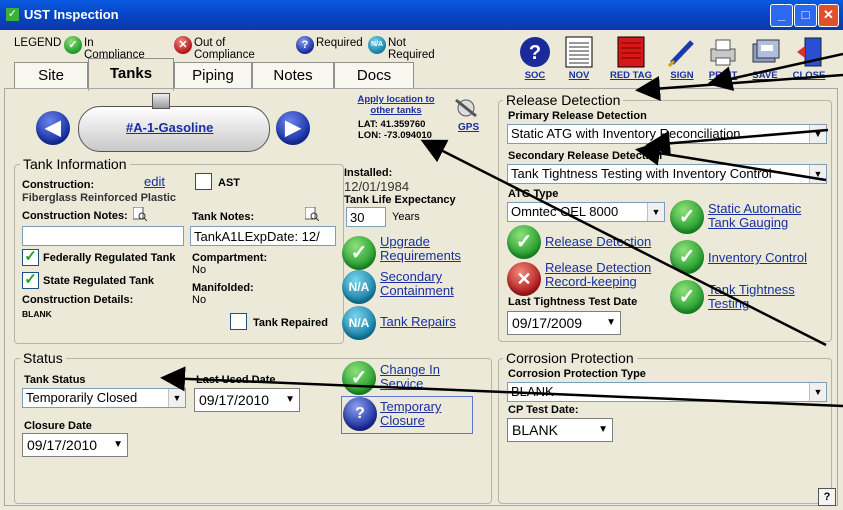 Image resolution: width=843 pixels, height=510 pixels. I want to click on help-button: ?, so click(827, 497).